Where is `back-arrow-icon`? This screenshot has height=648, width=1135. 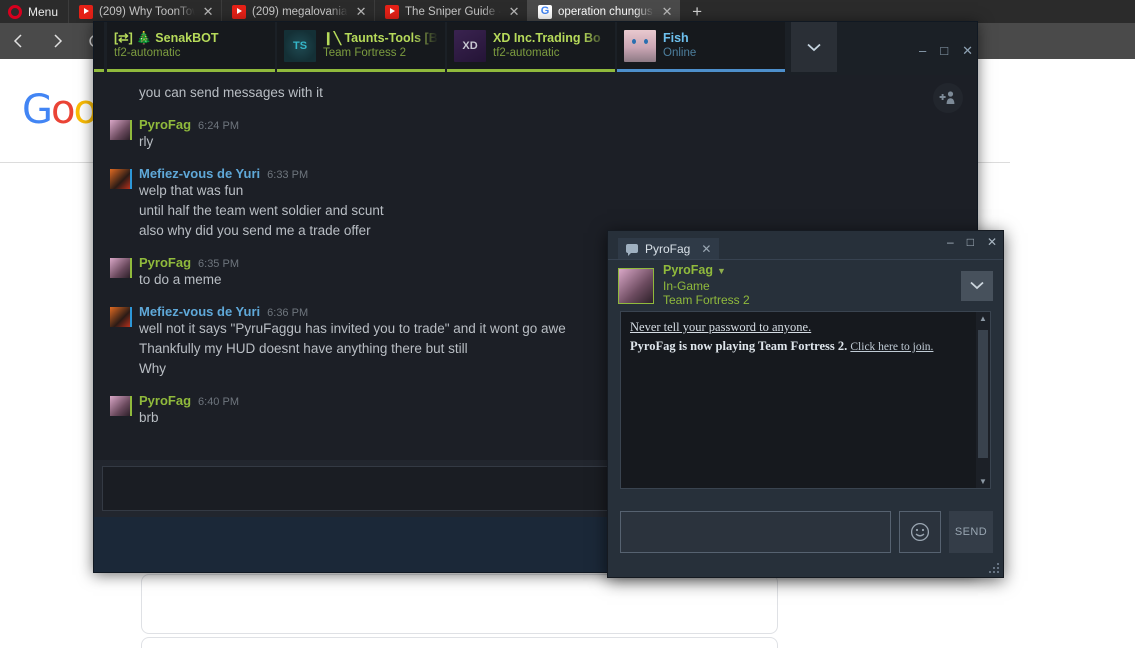 back-arrow-icon is located at coordinates (19, 41).